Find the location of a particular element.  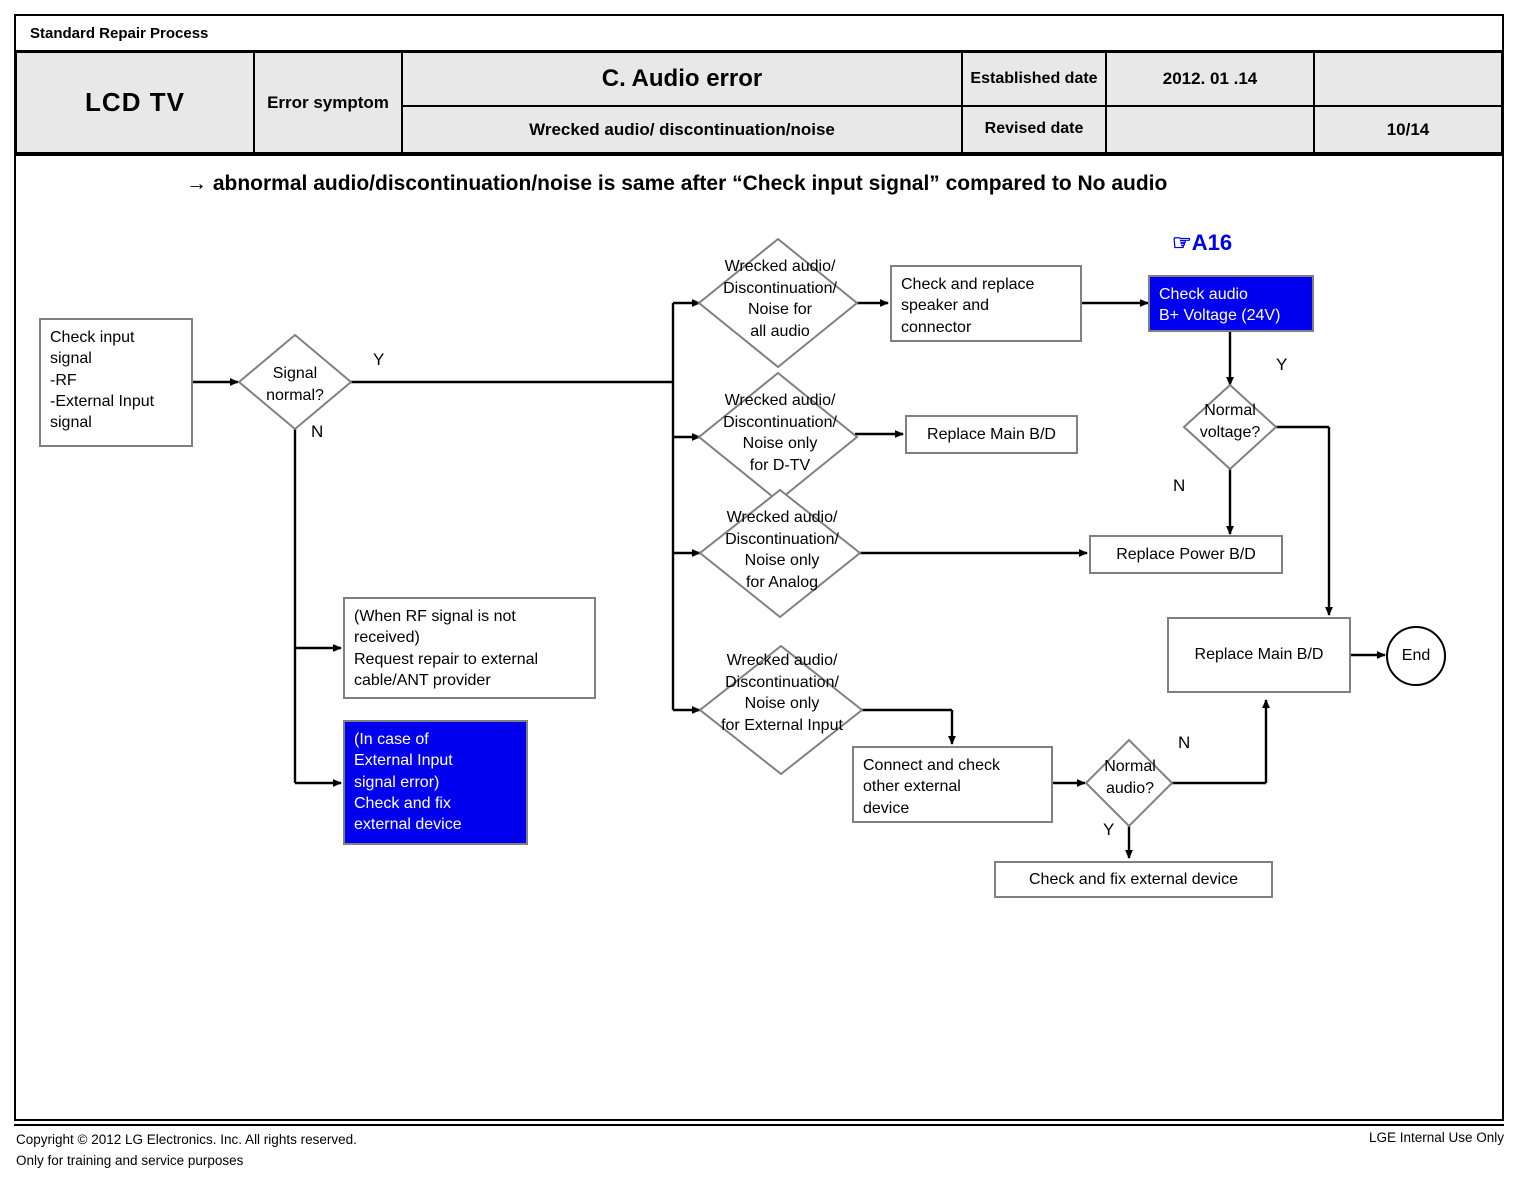

header-error-subtitle: Wrecked audio/ discontinuation/noise is located at coordinates (682, 129).